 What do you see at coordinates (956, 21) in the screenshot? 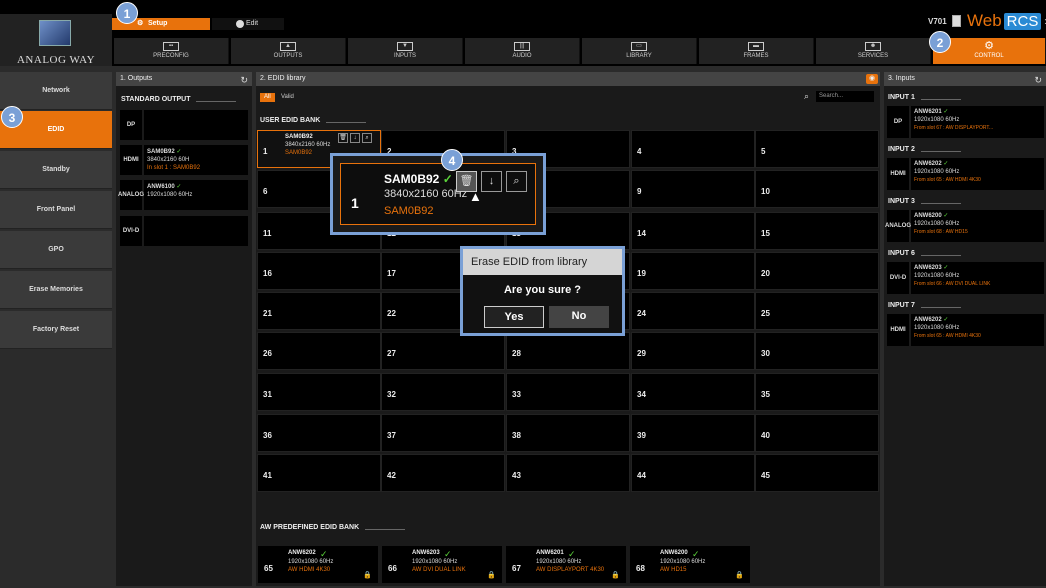
I see `document-icon` at bounding box center [956, 21].